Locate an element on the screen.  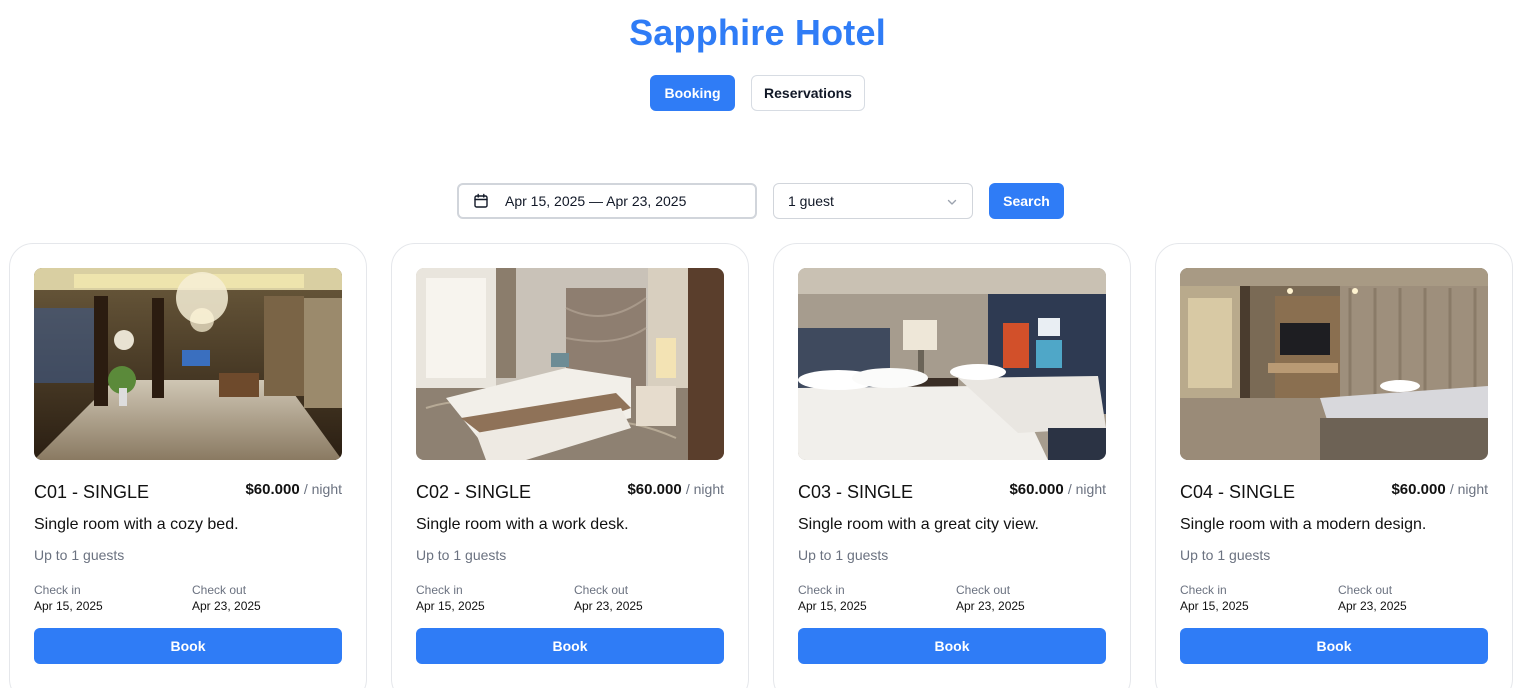
room-description: Single room with a modern design. is located at coordinates (1303, 524).